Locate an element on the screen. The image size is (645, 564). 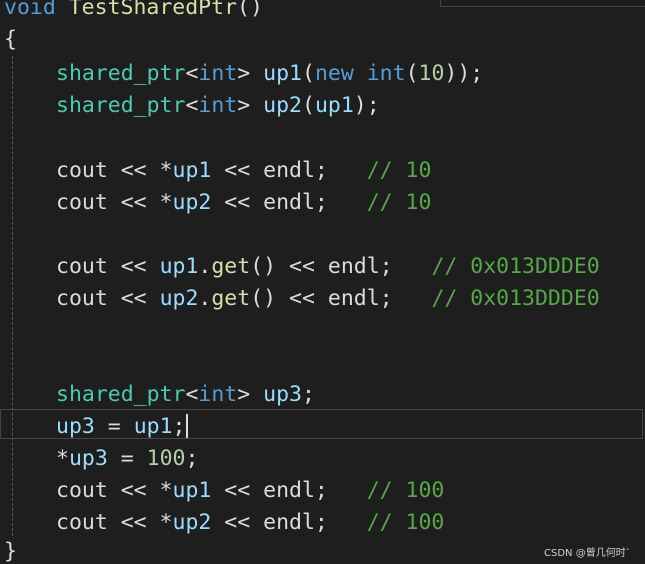
code-token-pln is located at coordinates (62, 10).